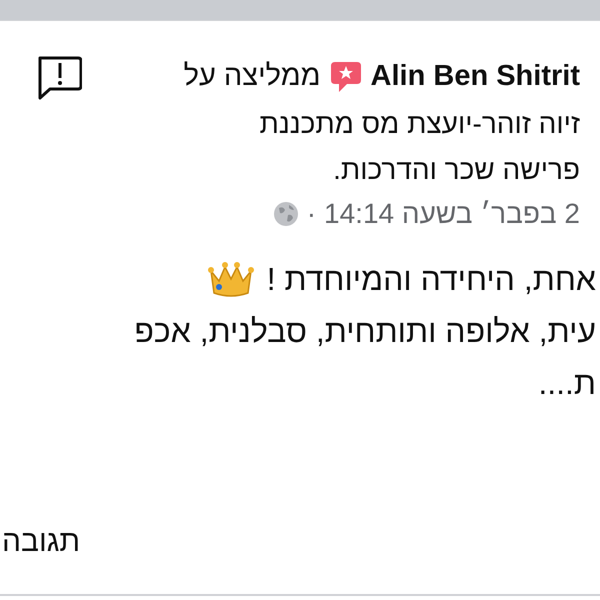 This screenshot has width=600, height=600. Describe the element at coordinates (365, 331) in the screenshot. I see `post-text: עית, אלופה ותותחית, סבלנית, אכפ` at that location.